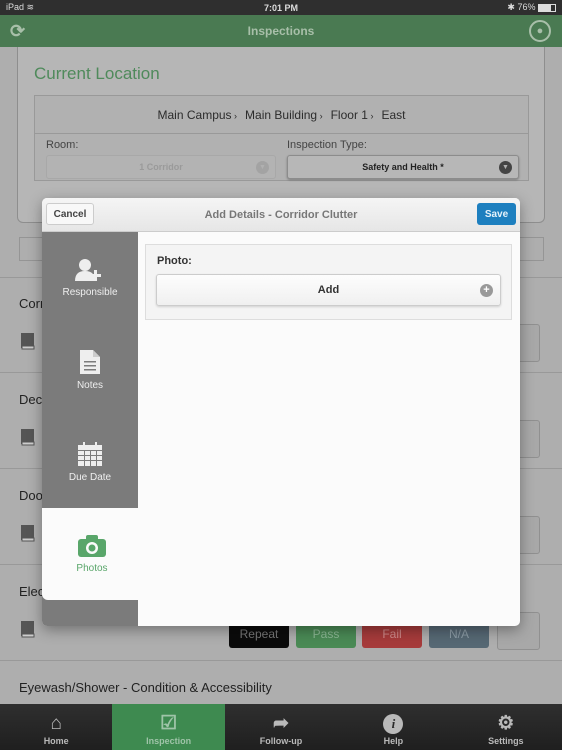 The image size is (562, 750). Describe the element at coordinates (486, 290) in the screenshot. I see `plus-circle-icon: +` at that location.